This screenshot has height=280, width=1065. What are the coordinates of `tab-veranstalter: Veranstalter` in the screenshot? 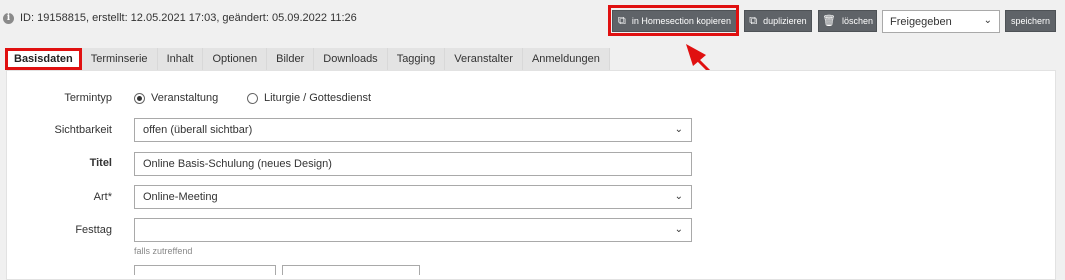 It's located at (484, 59).